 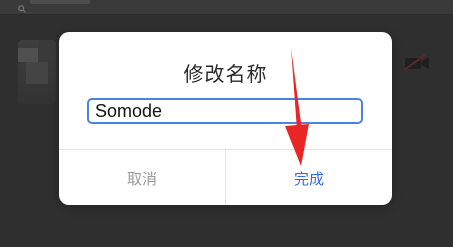 What do you see at coordinates (37, 72) in the screenshot?
I see `avatar` at bounding box center [37, 72].